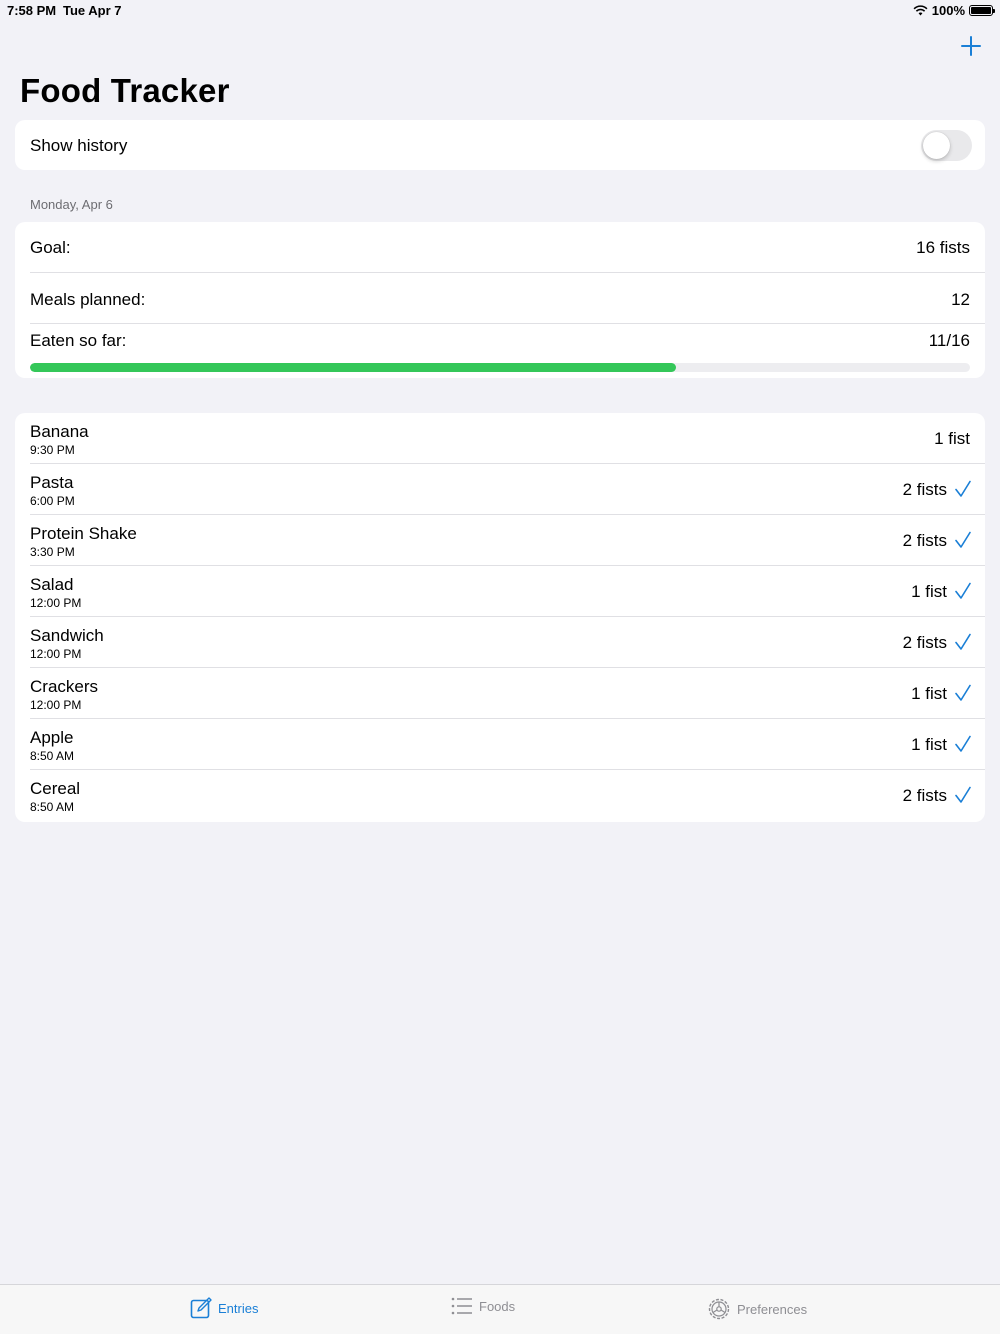 The image size is (1000, 1334). Describe the element at coordinates (461, 1306) in the screenshot. I see `list-icon` at that location.